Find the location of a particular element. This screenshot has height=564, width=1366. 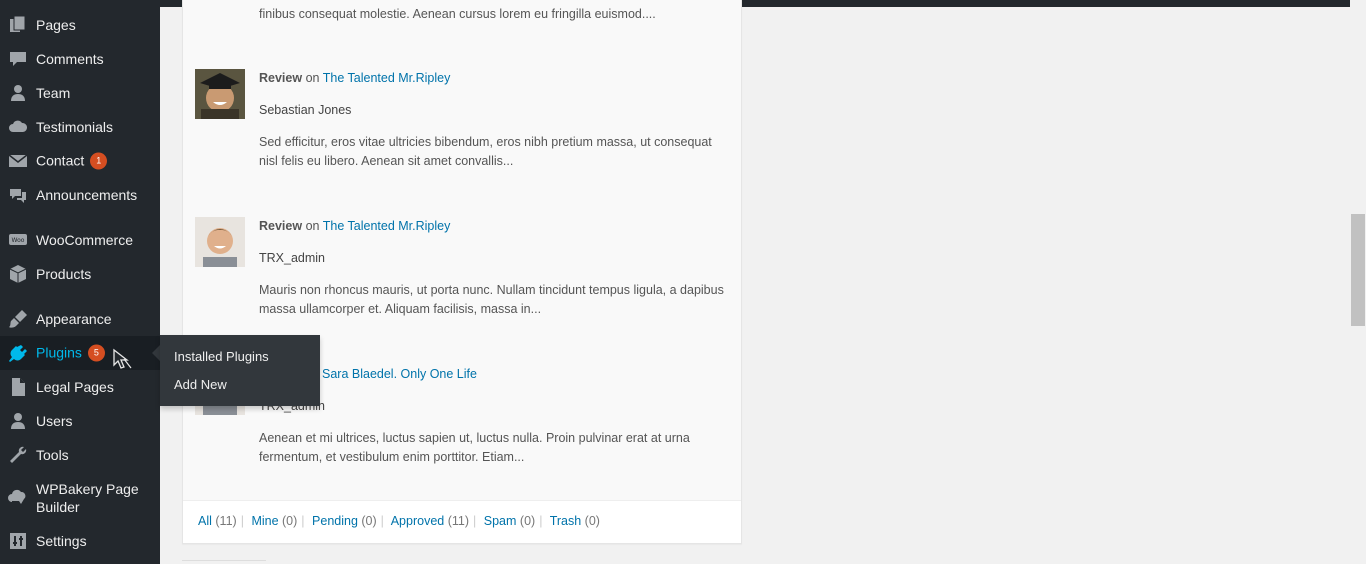

sidebar-item-label: Testimonials is located at coordinates (75, 127).